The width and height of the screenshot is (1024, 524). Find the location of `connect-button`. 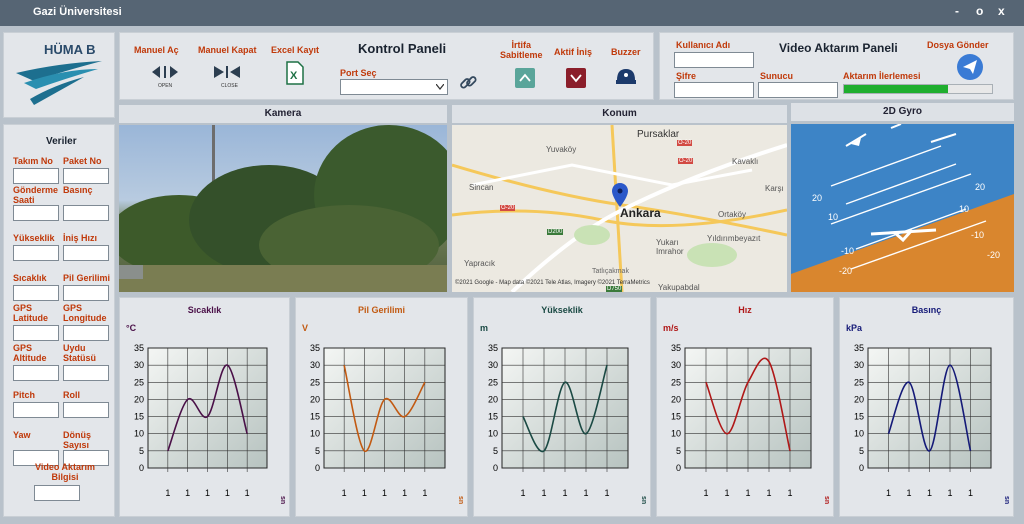

connect-button is located at coordinates (468, 84).